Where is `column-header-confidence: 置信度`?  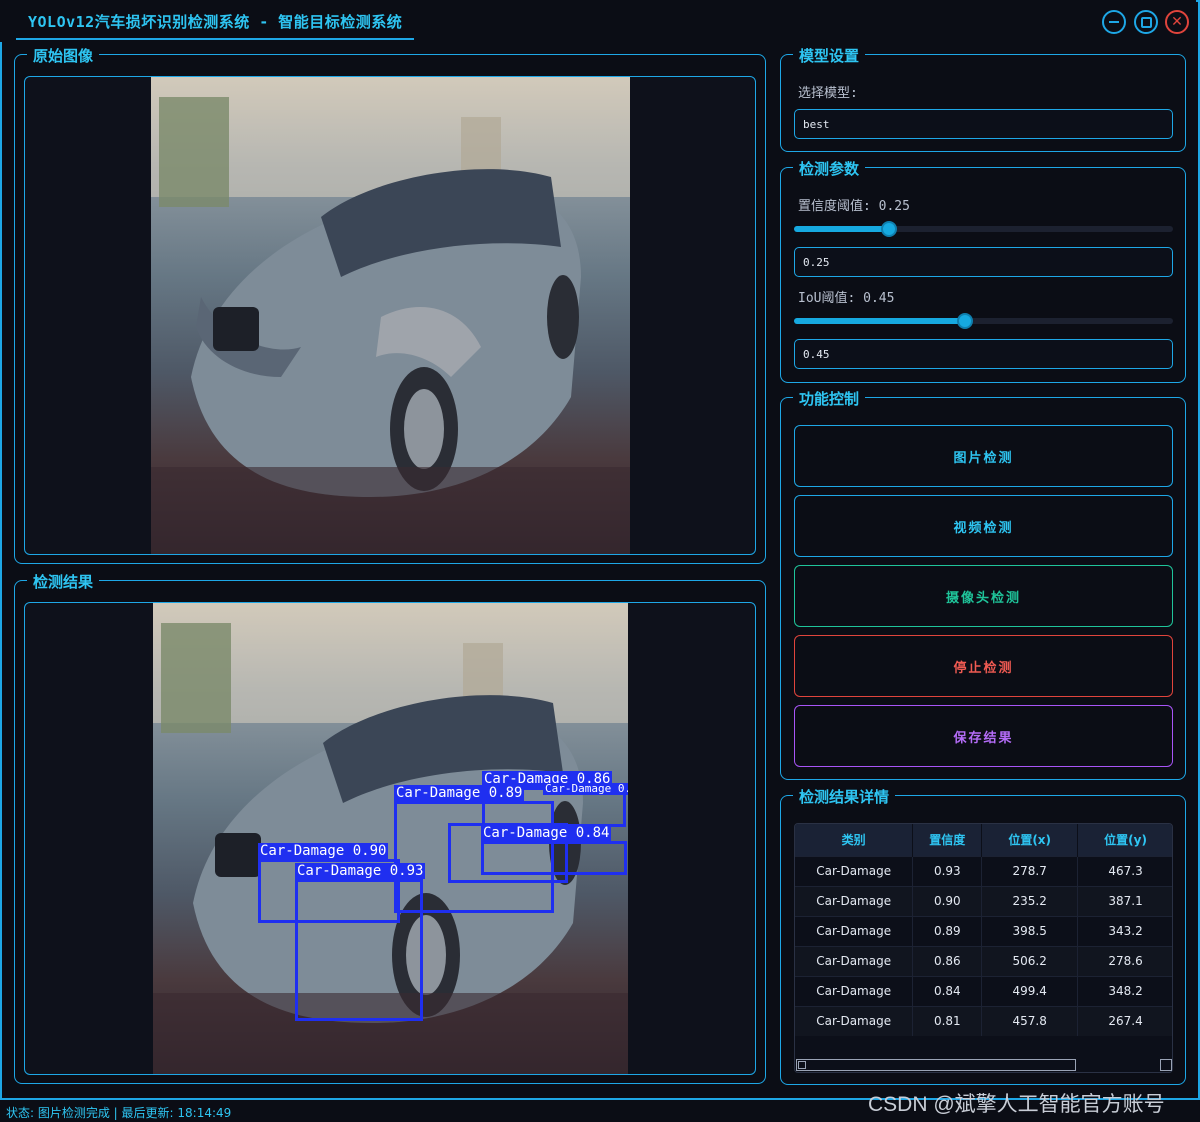
column-header-confidence: 置信度 is located at coordinates (947, 840).